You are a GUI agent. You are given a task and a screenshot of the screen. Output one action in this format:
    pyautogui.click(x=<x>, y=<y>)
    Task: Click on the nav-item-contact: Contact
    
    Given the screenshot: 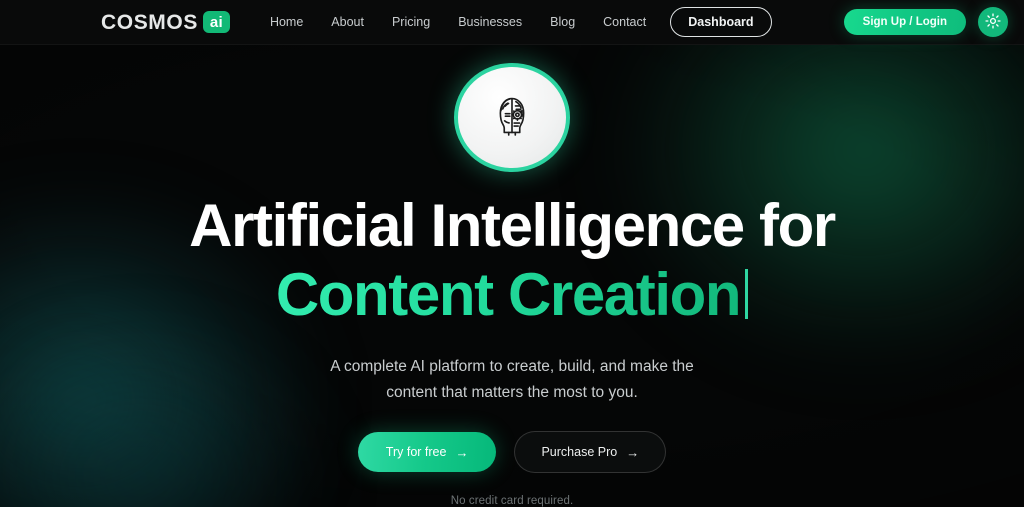 What is the action you would take?
    pyautogui.click(x=624, y=22)
    